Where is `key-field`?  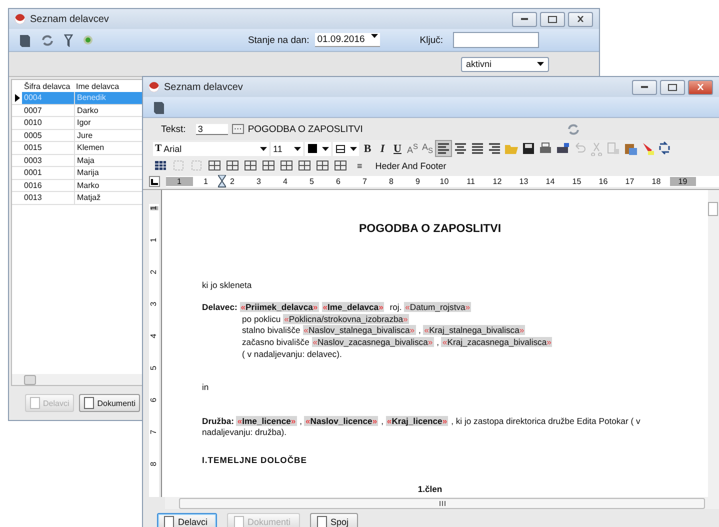 key-field is located at coordinates (496, 40).